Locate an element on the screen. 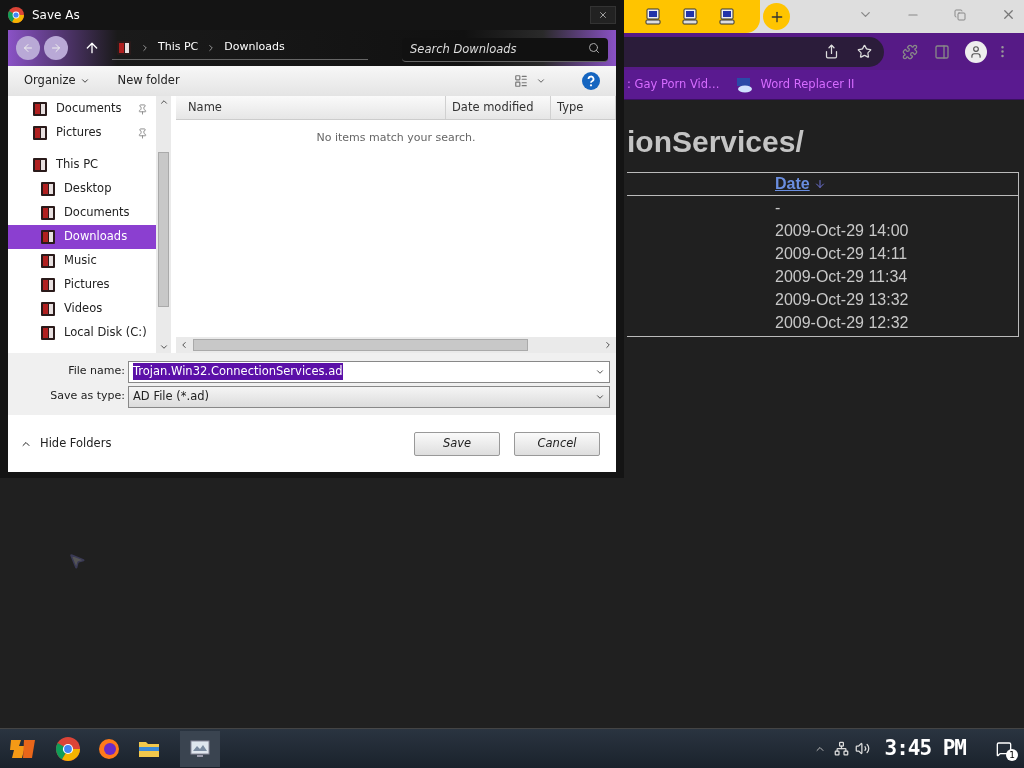  save-button: Save is located at coordinates (457, 443).